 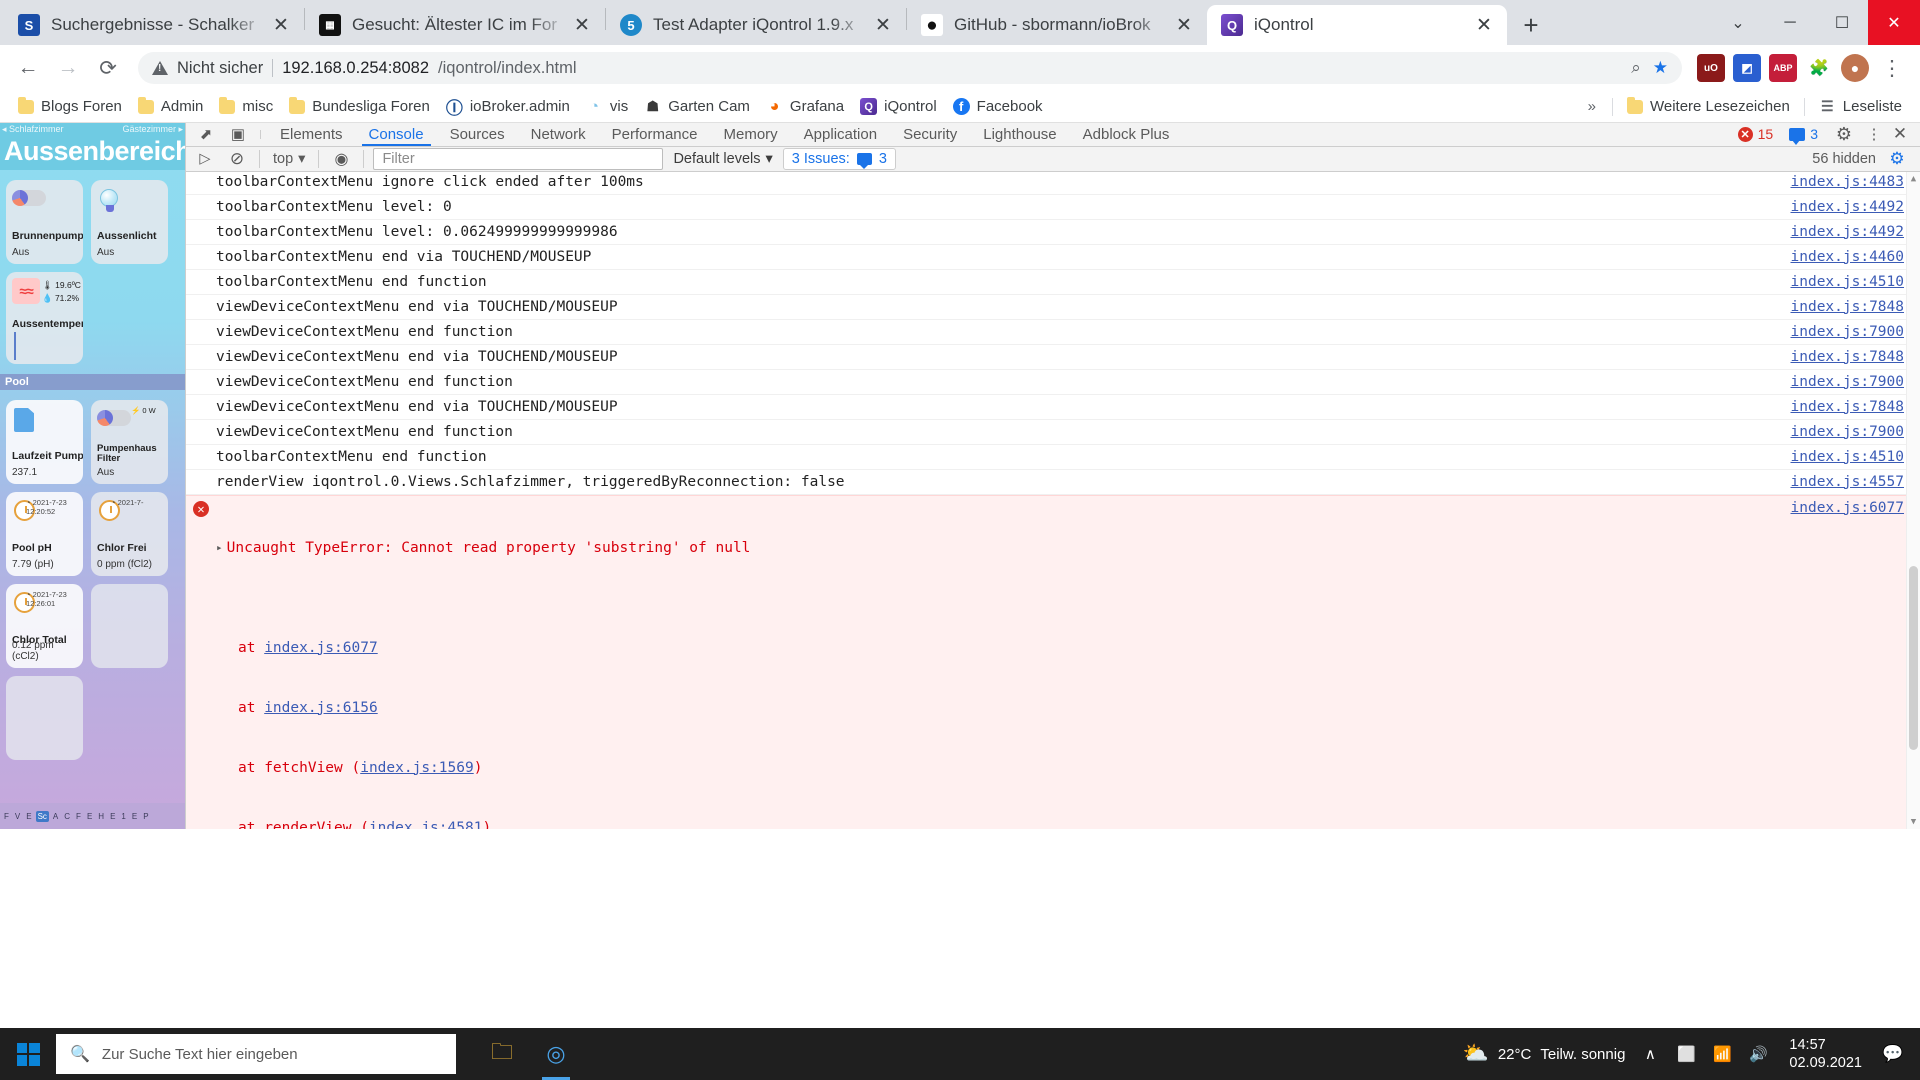 I want to click on maximize-button: ☐, so click(x=1842, y=22).